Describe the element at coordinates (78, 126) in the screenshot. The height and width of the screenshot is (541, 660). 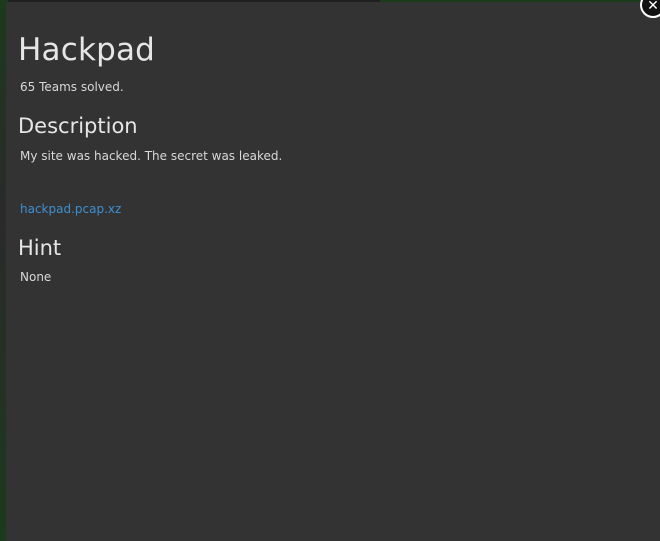
I see `description-heading: Description` at that location.